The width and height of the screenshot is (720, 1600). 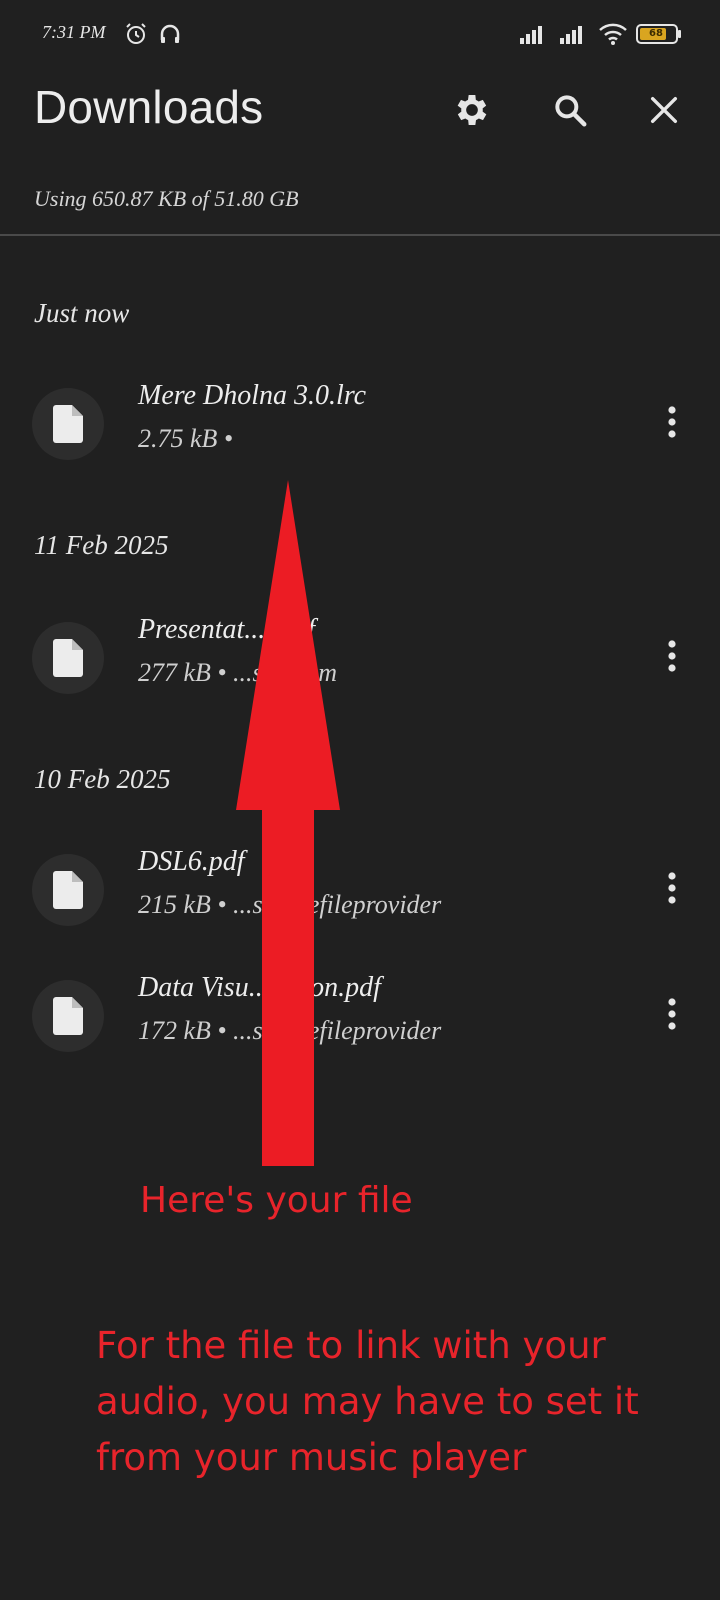 What do you see at coordinates (101, 545) in the screenshot?
I see `section-heading: 11 Feb 2025` at bounding box center [101, 545].